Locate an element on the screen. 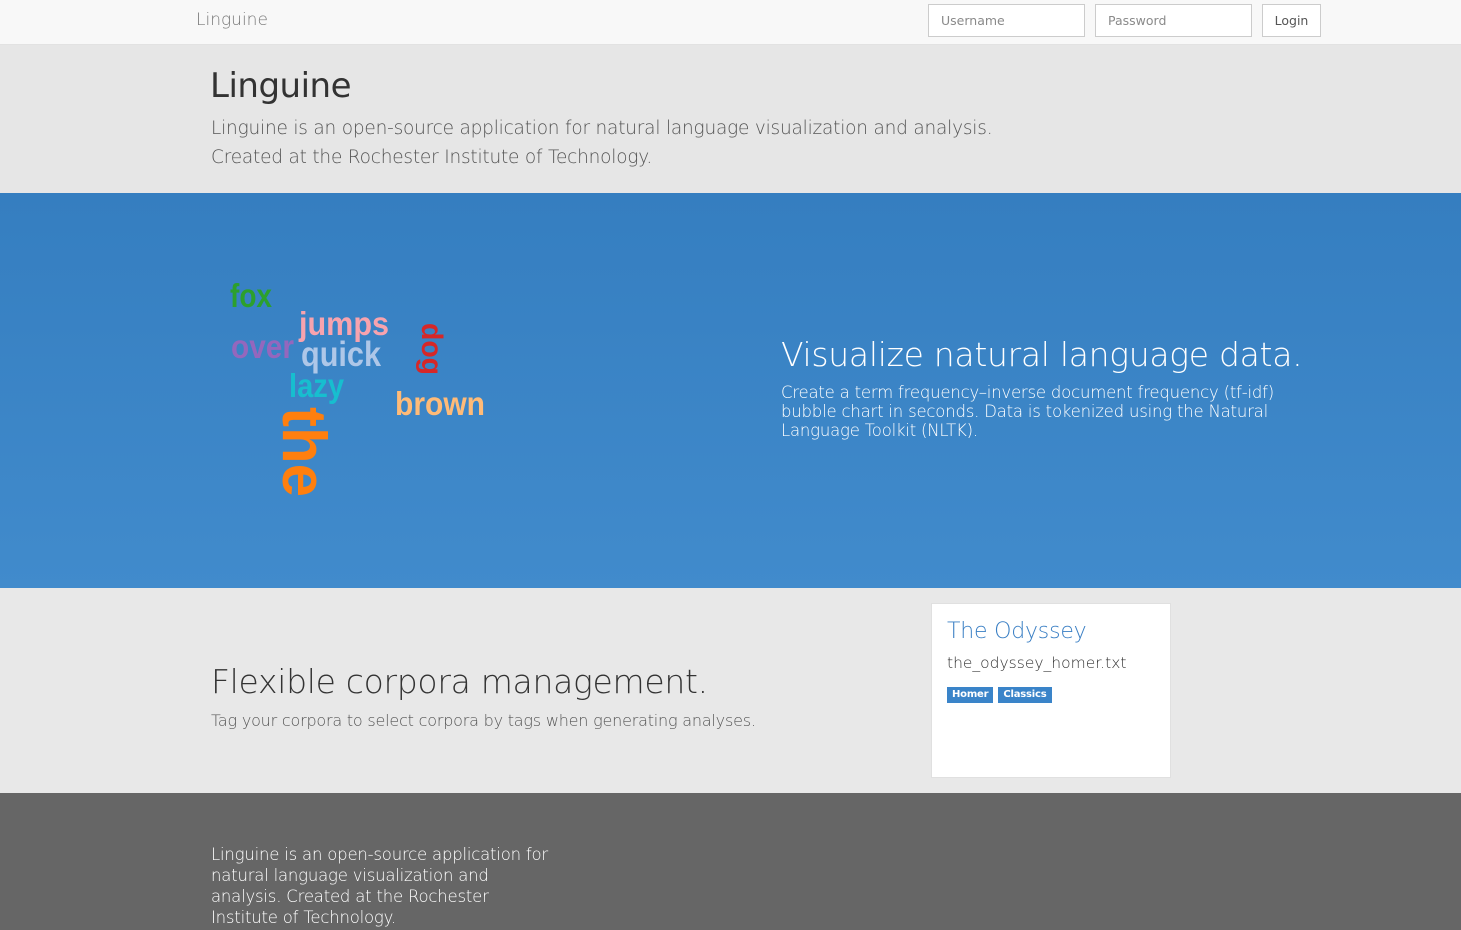 This screenshot has height=930, width=1461. corpus-tags: Homer Classics is located at coordinates (999, 695).